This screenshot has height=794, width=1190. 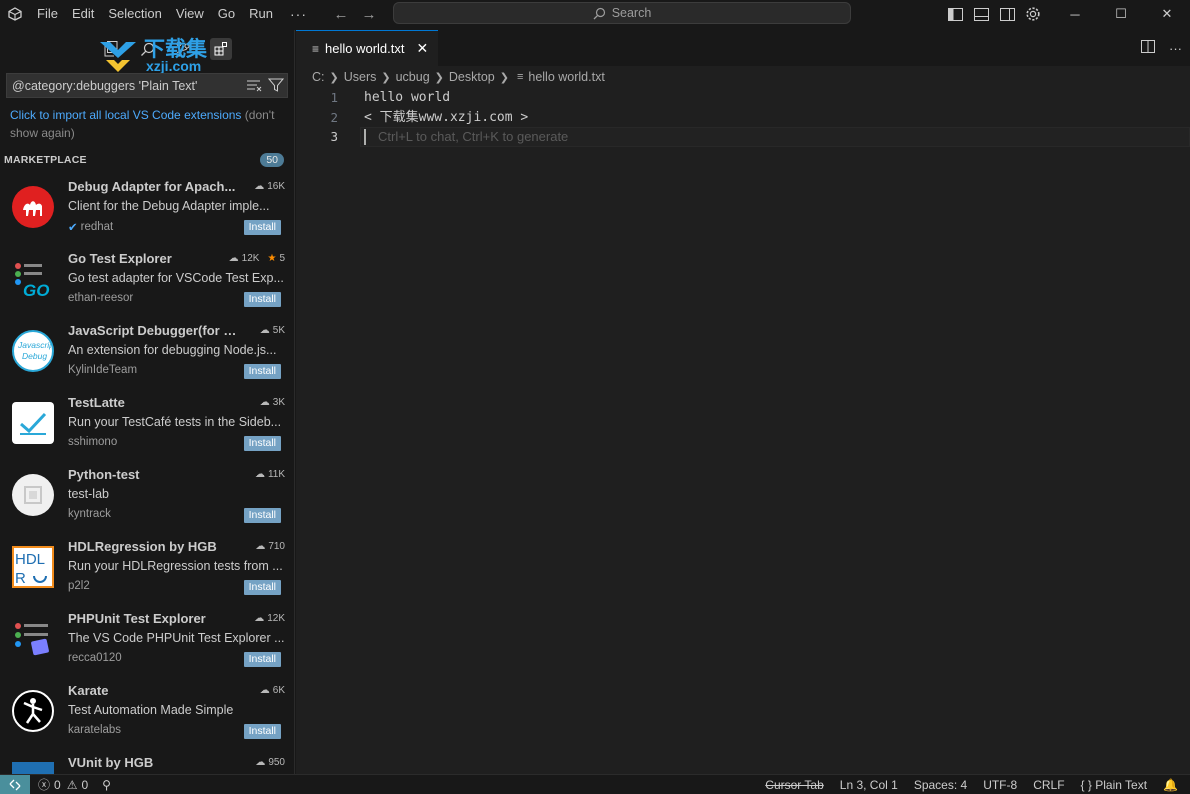 What do you see at coordinates (261, 14) in the screenshot?
I see `menu-run: Run` at bounding box center [261, 14].